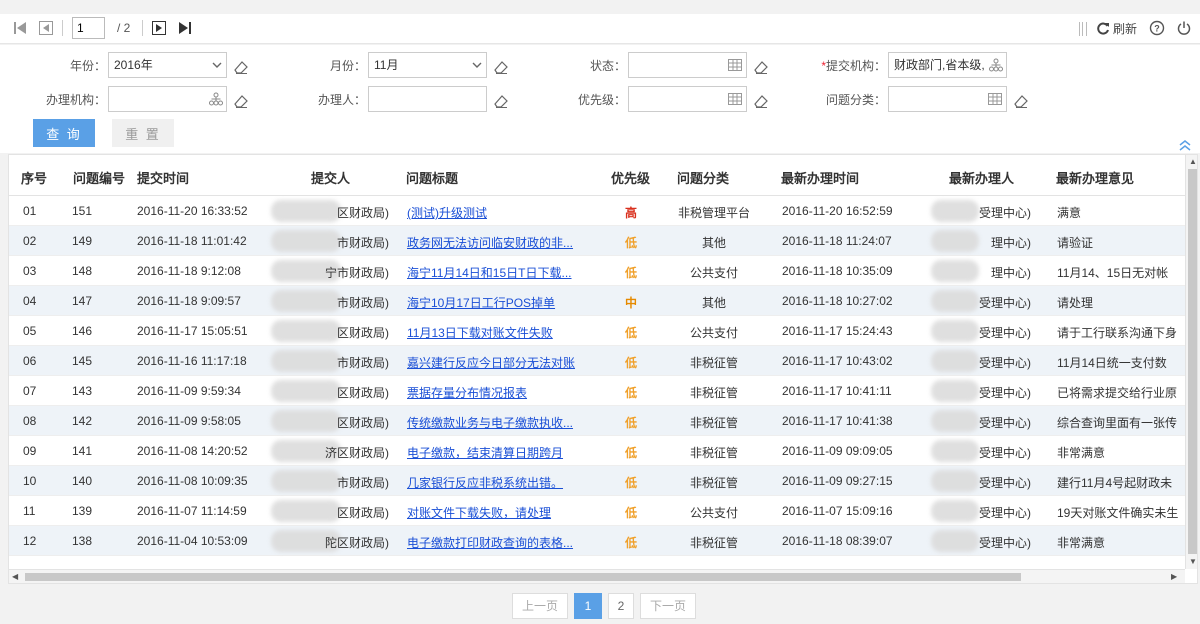 This screenshot has width=1200, height=624. What do you see at coordinates (499, 212) in the screenshot?
I see `issue-title-link: (测试)升级测试` at bounding box center [499, 212].